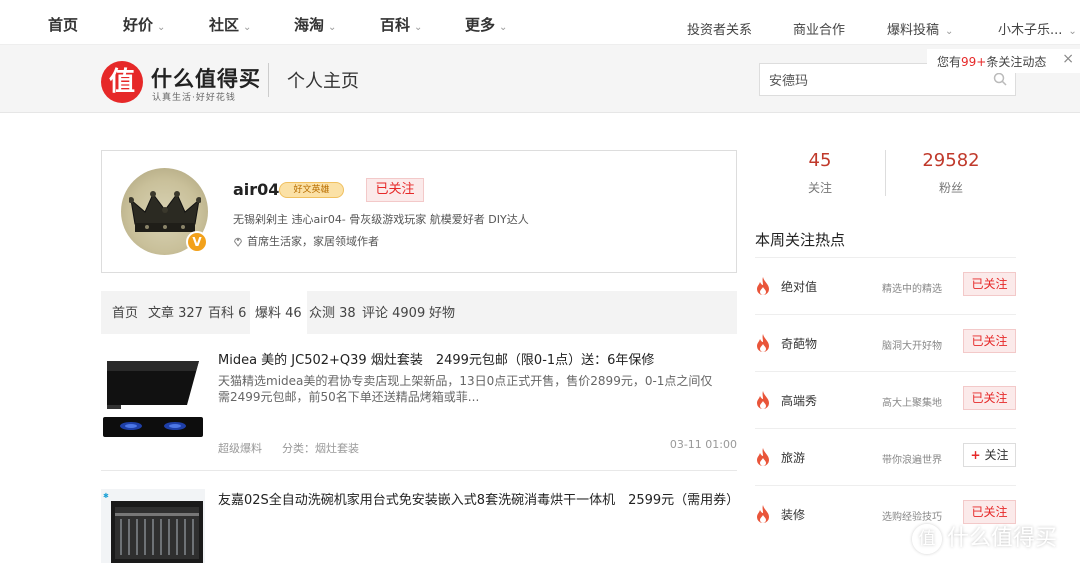 The image size is (1080, 569). I want to click on follow-notification: 您有99+条关注动态 ×, so click(1003, 61).